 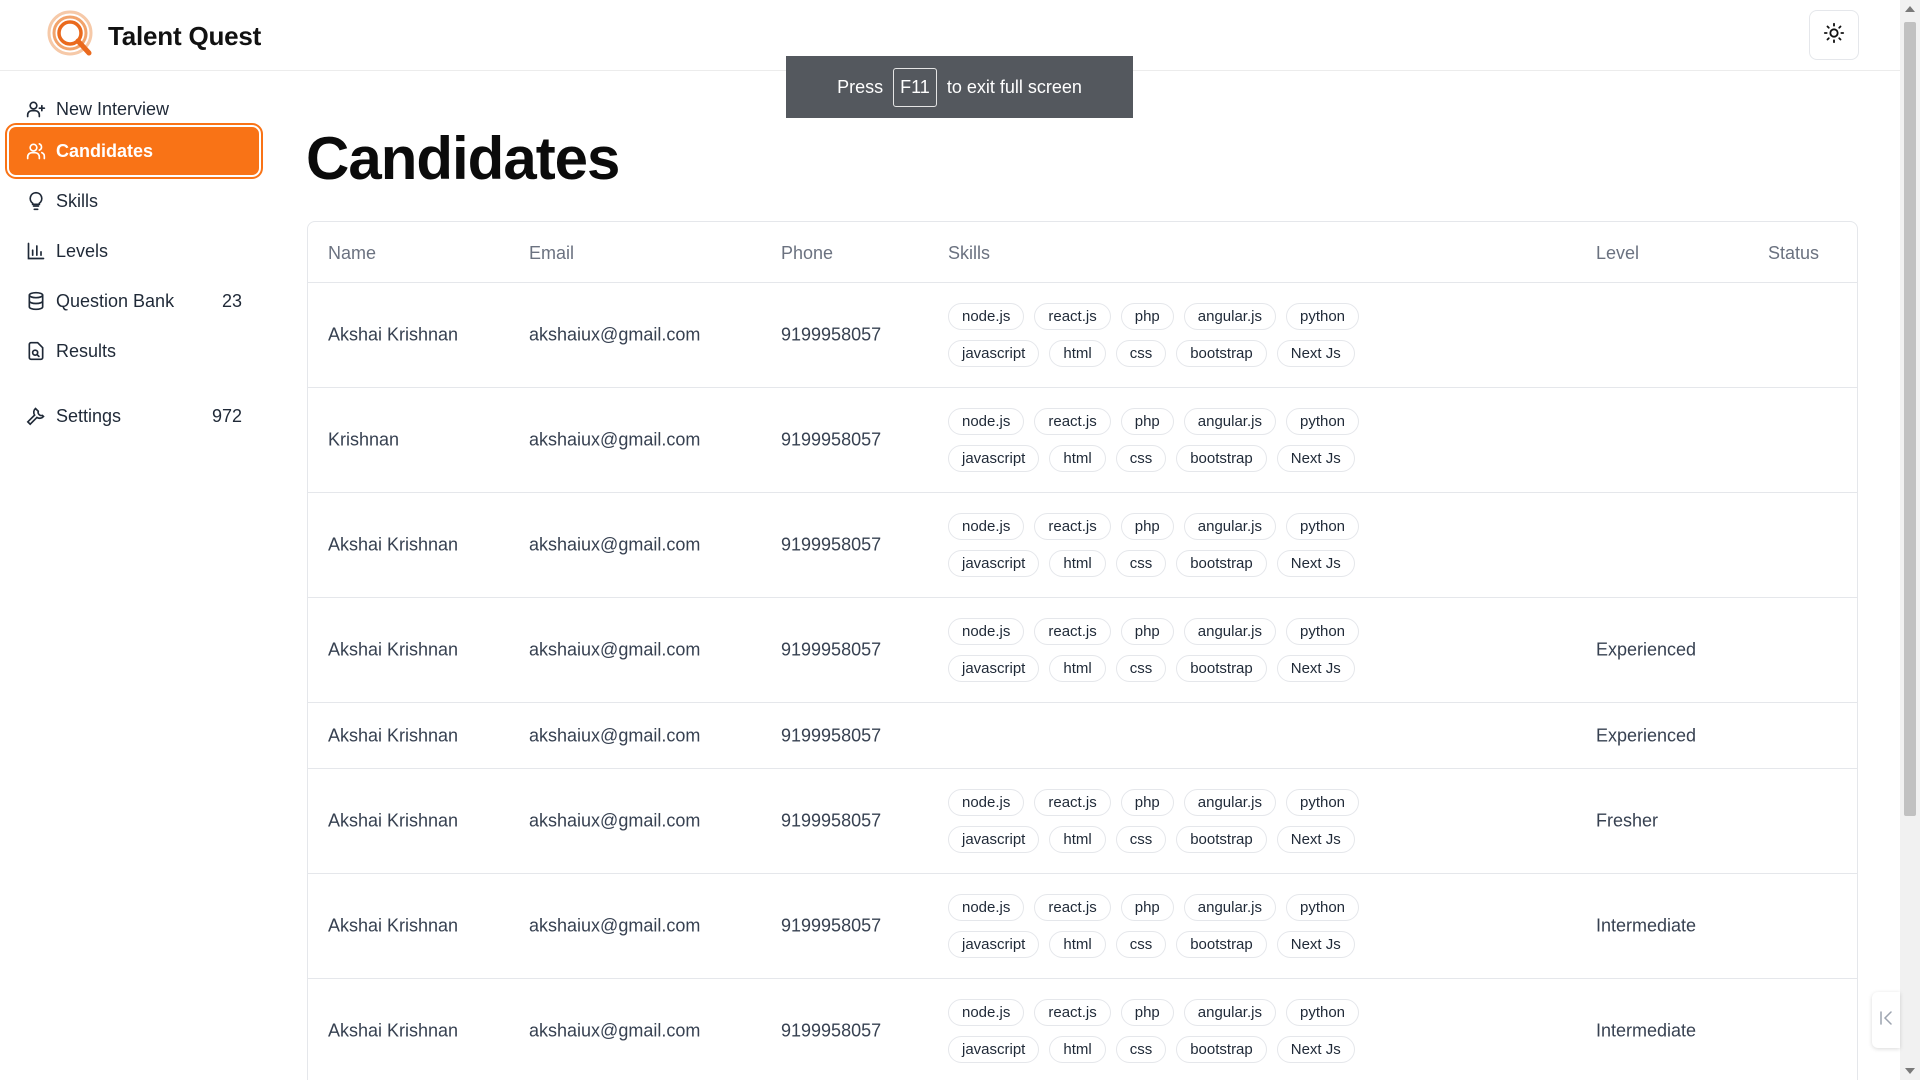 I want to click on sidebar-item-label: Settings, so click(x=89, y=415).